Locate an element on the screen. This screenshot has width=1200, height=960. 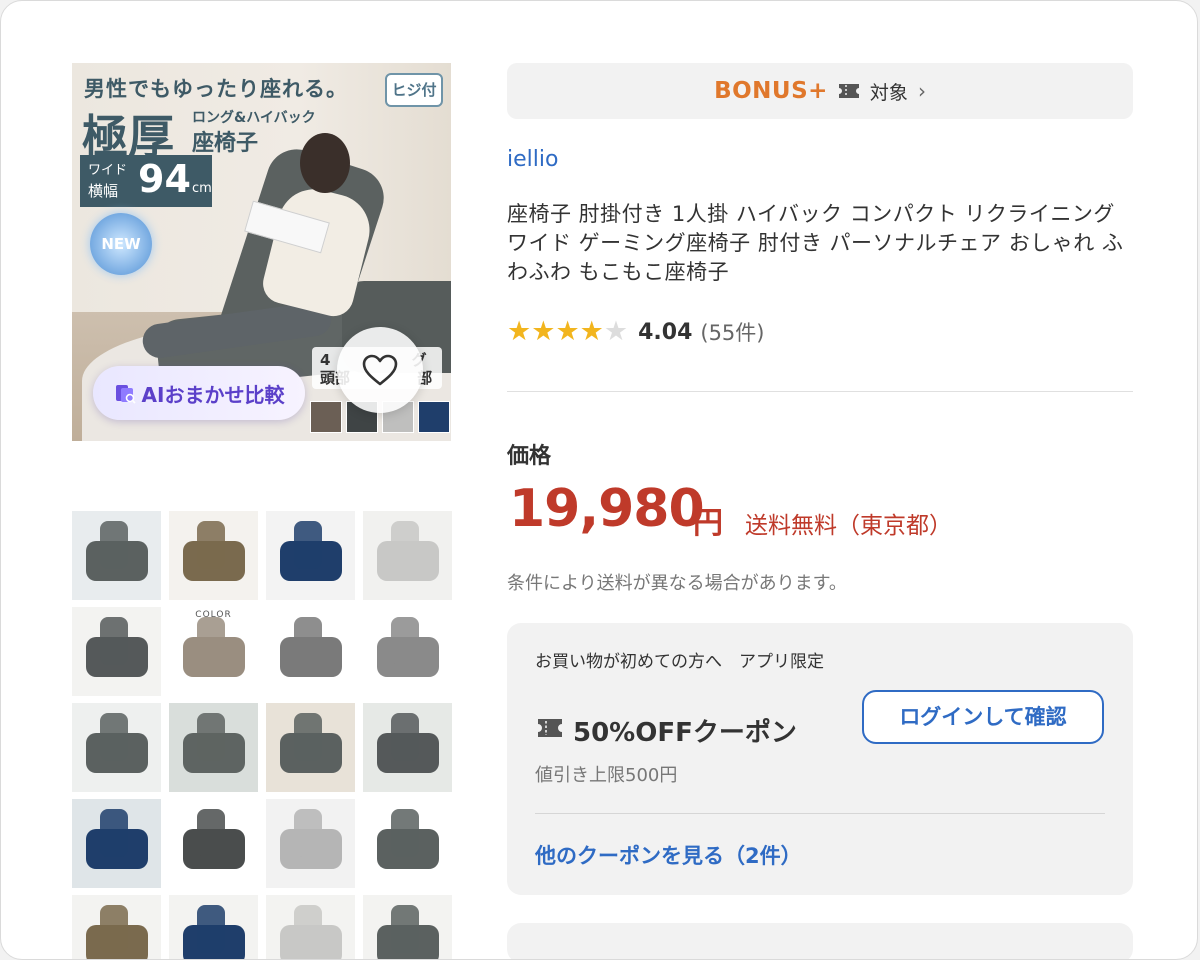
ai-compare-icon is located at coordinates (125, 394).